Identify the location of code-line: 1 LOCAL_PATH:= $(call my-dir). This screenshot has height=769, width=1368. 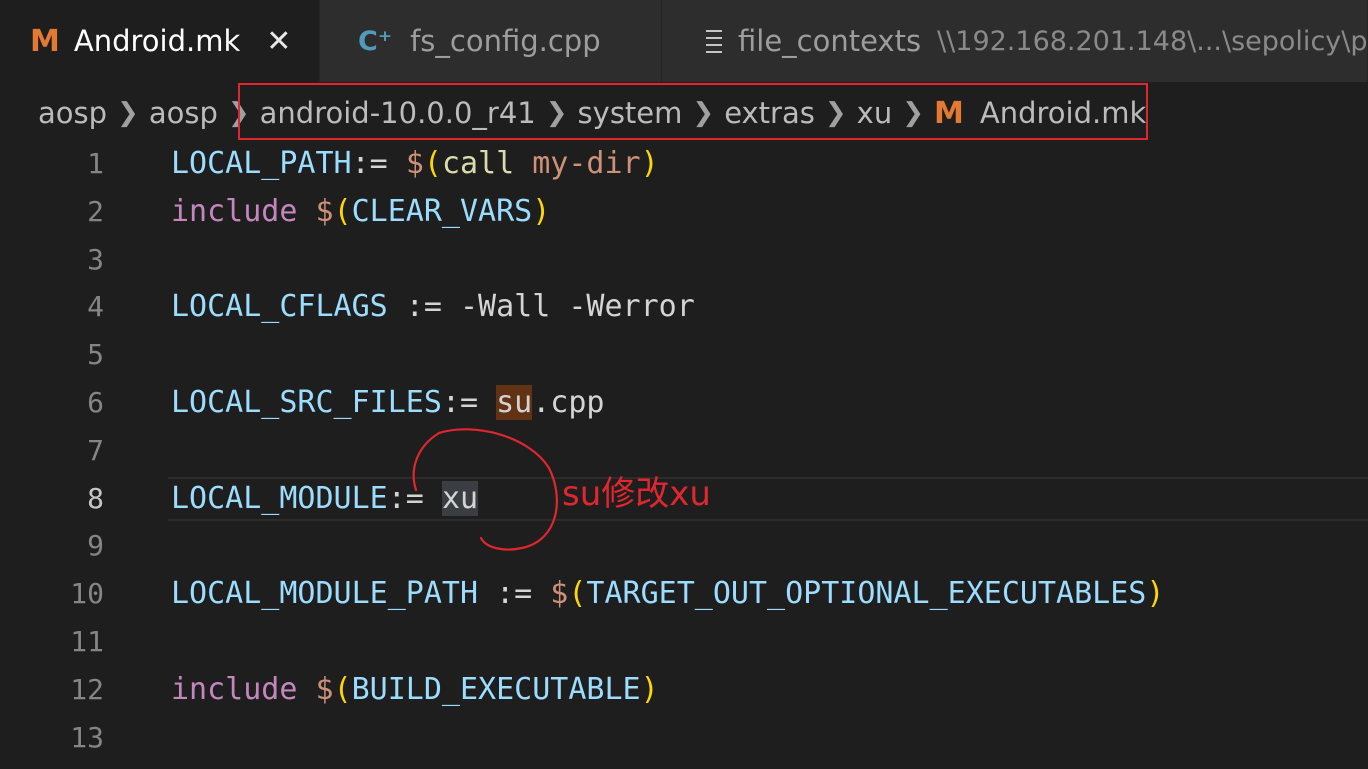
(684, 164).